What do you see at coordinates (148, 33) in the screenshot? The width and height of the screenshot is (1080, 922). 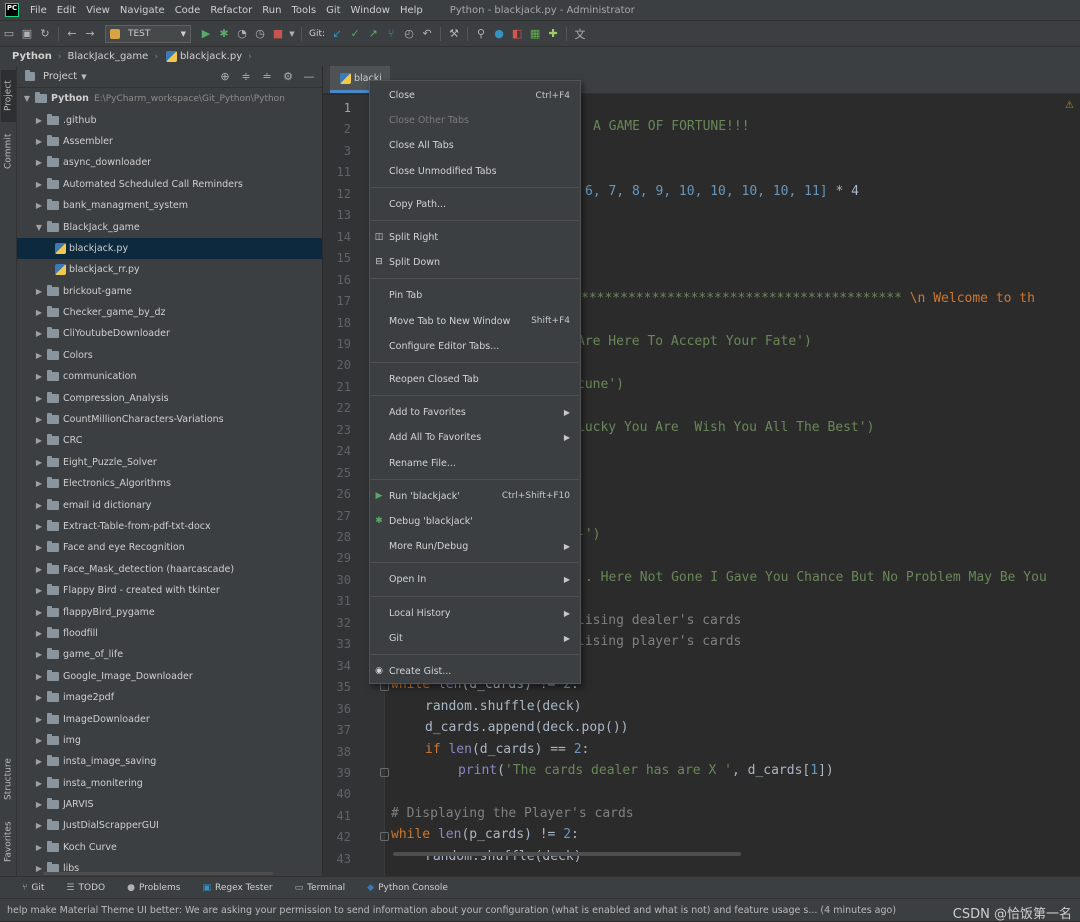 I see `run-configuration-select: TEST ▼` at bounding box center [148, 33].